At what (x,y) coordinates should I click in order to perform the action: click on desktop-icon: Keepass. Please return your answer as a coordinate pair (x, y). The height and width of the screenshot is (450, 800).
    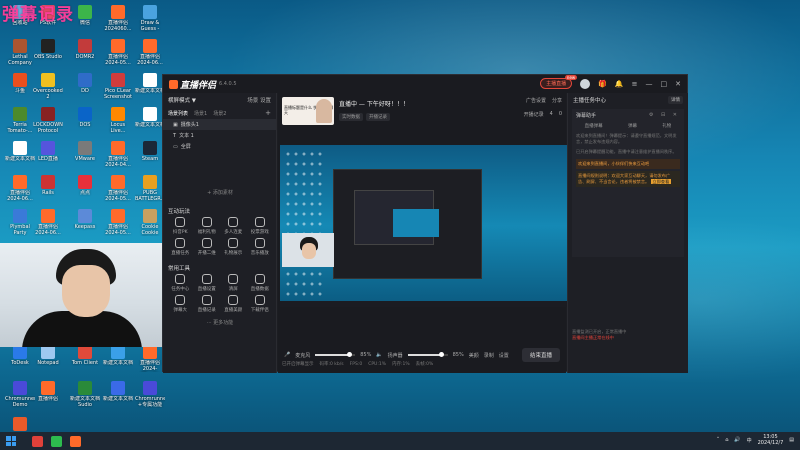
    Looking at the image, I should click on (85, 222).